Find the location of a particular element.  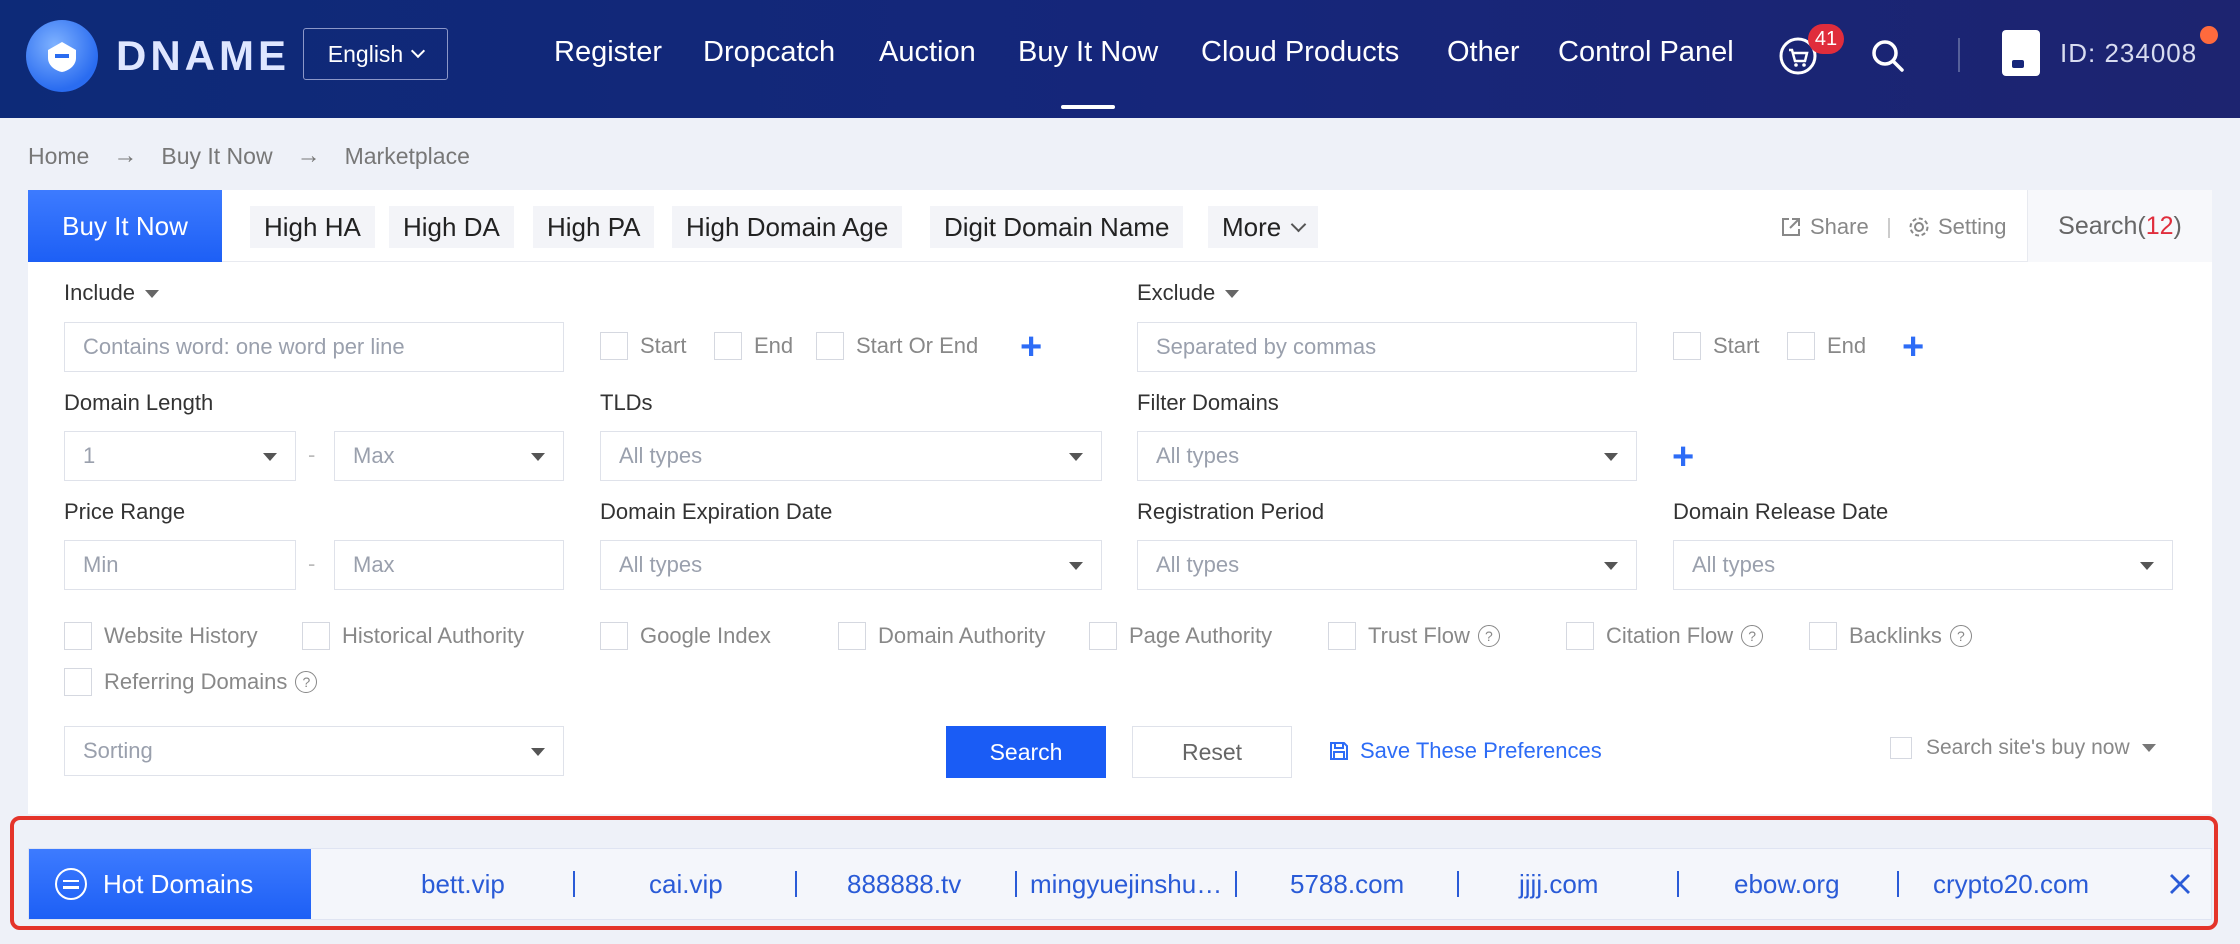

domain-length-label: Domain Length is located at coordinates (139, 402).